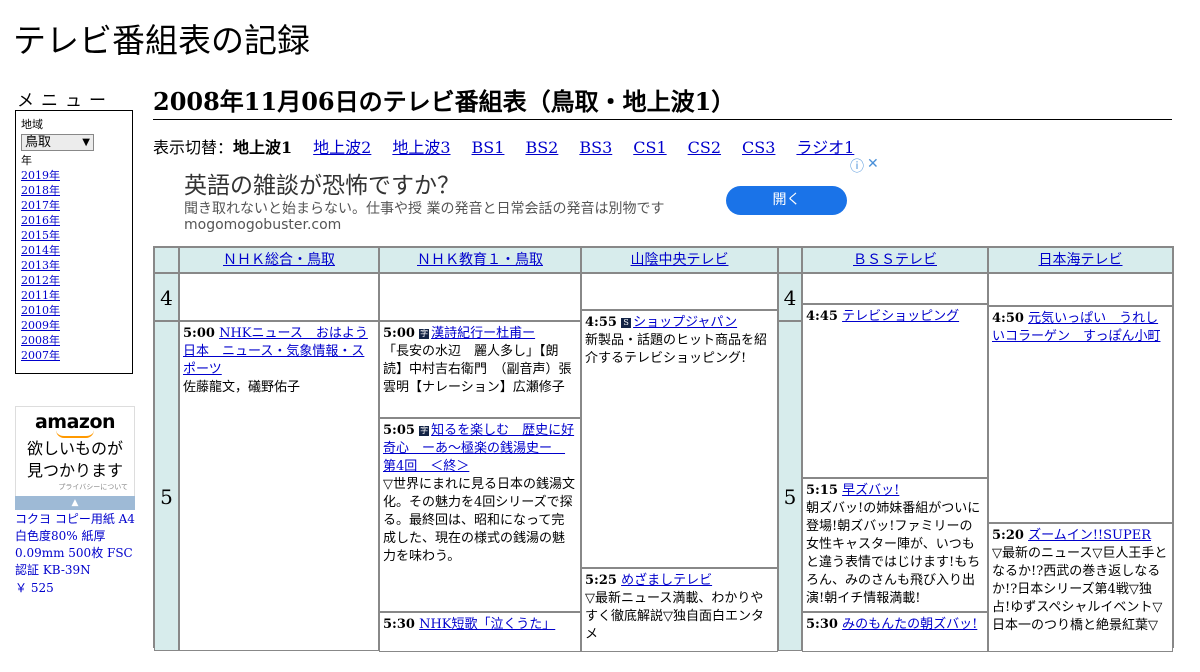 This screenshot has height=672, width=1200. What do you see at coordinates (483, 333) in the screenshot?
I see `program-title-link: 漢詩紀行ー杜甫ー` at bounding box center [483, 333].